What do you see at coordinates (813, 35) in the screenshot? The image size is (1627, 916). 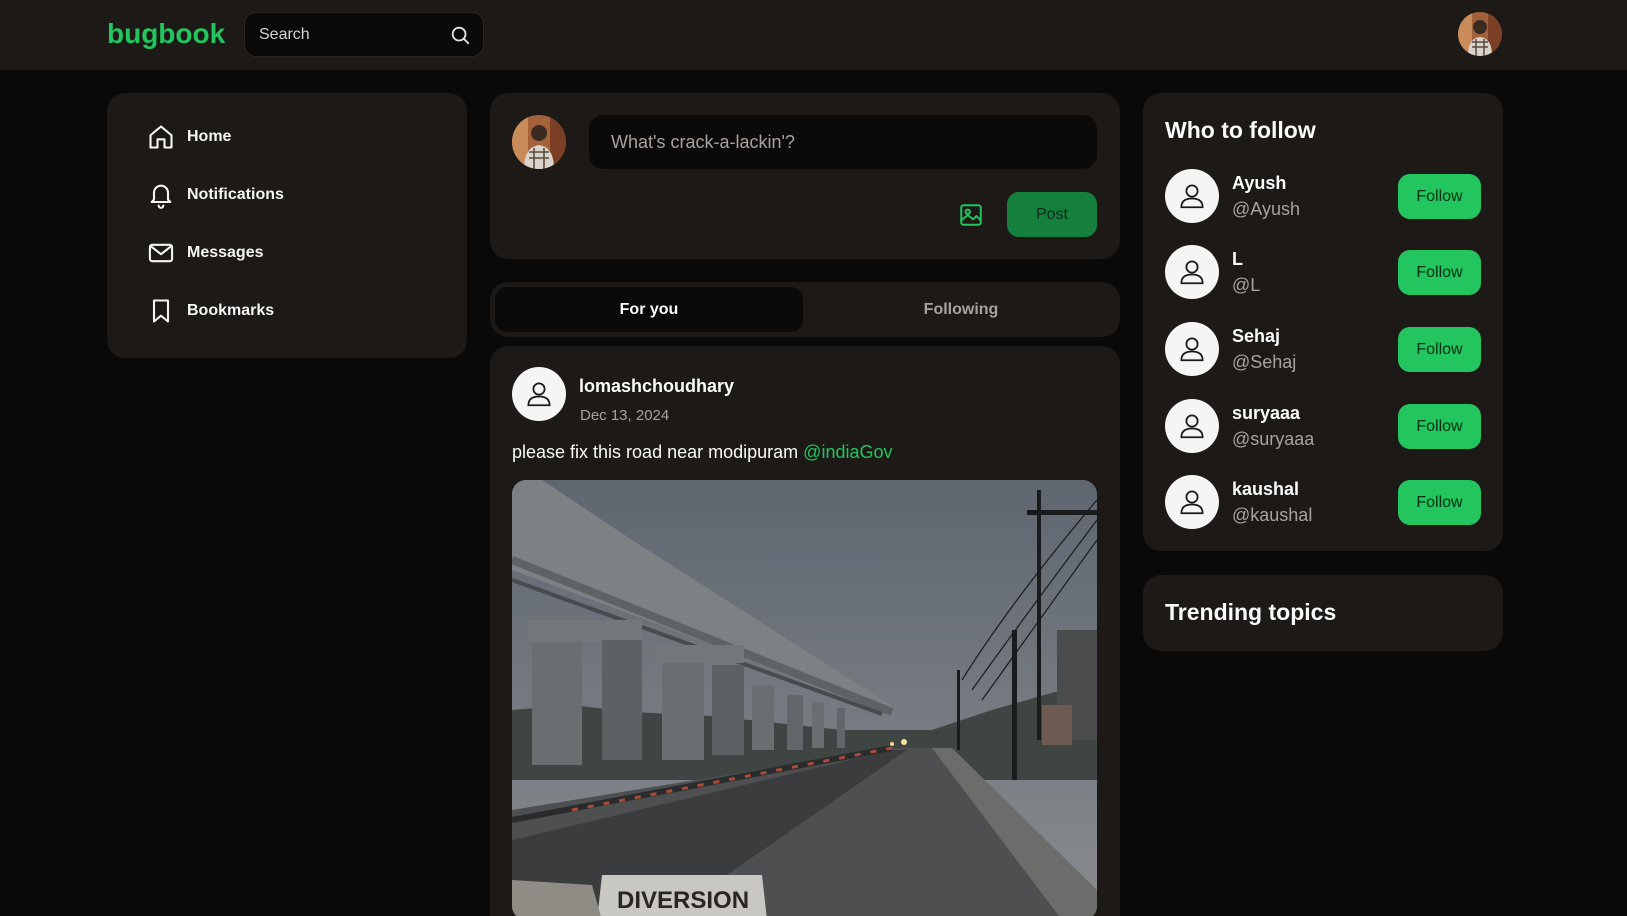 I see `top-bar: bugbook` at bounding box center [813, 35].